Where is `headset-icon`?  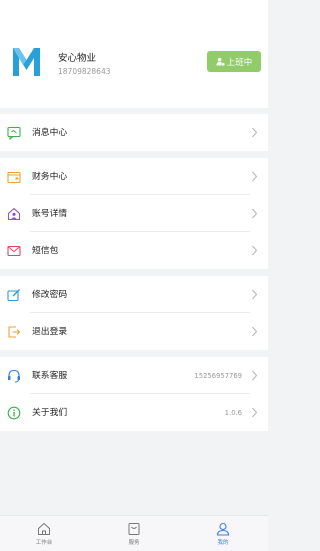 headset-icon is located at coordinates (14, 376).